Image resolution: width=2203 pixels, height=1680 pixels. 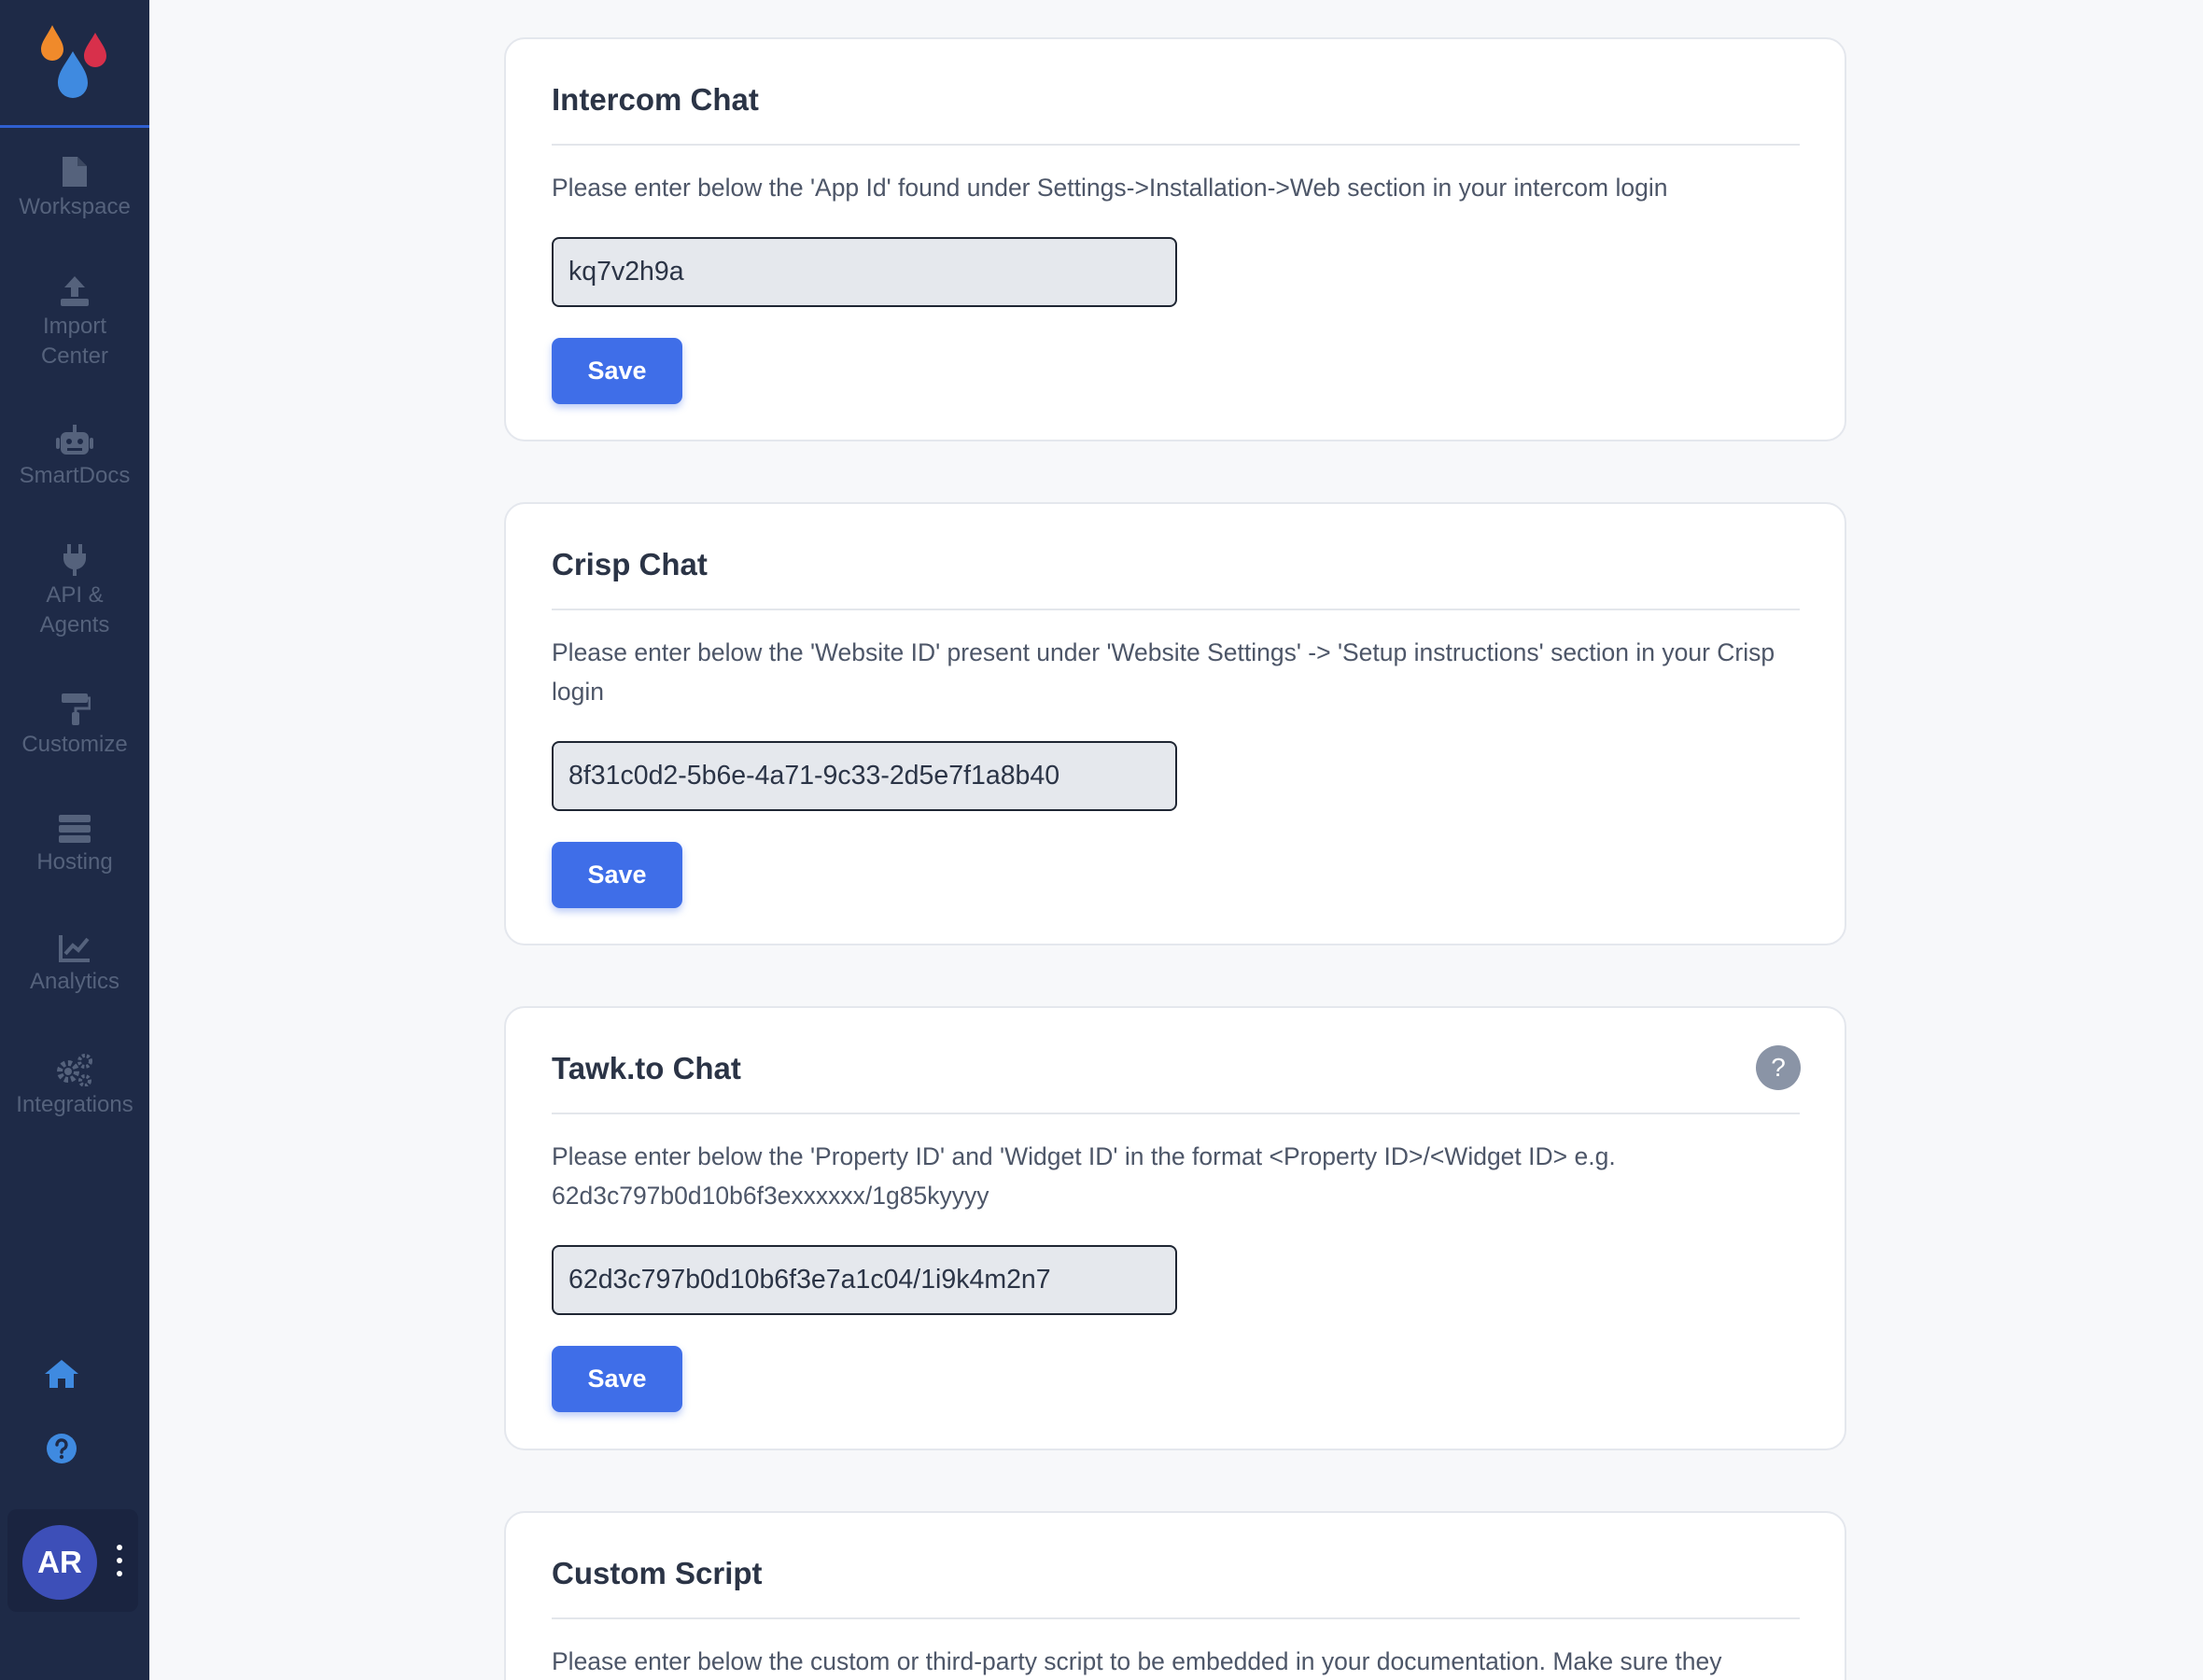 I want to click on robot-icon, so click(x=74, y=440).